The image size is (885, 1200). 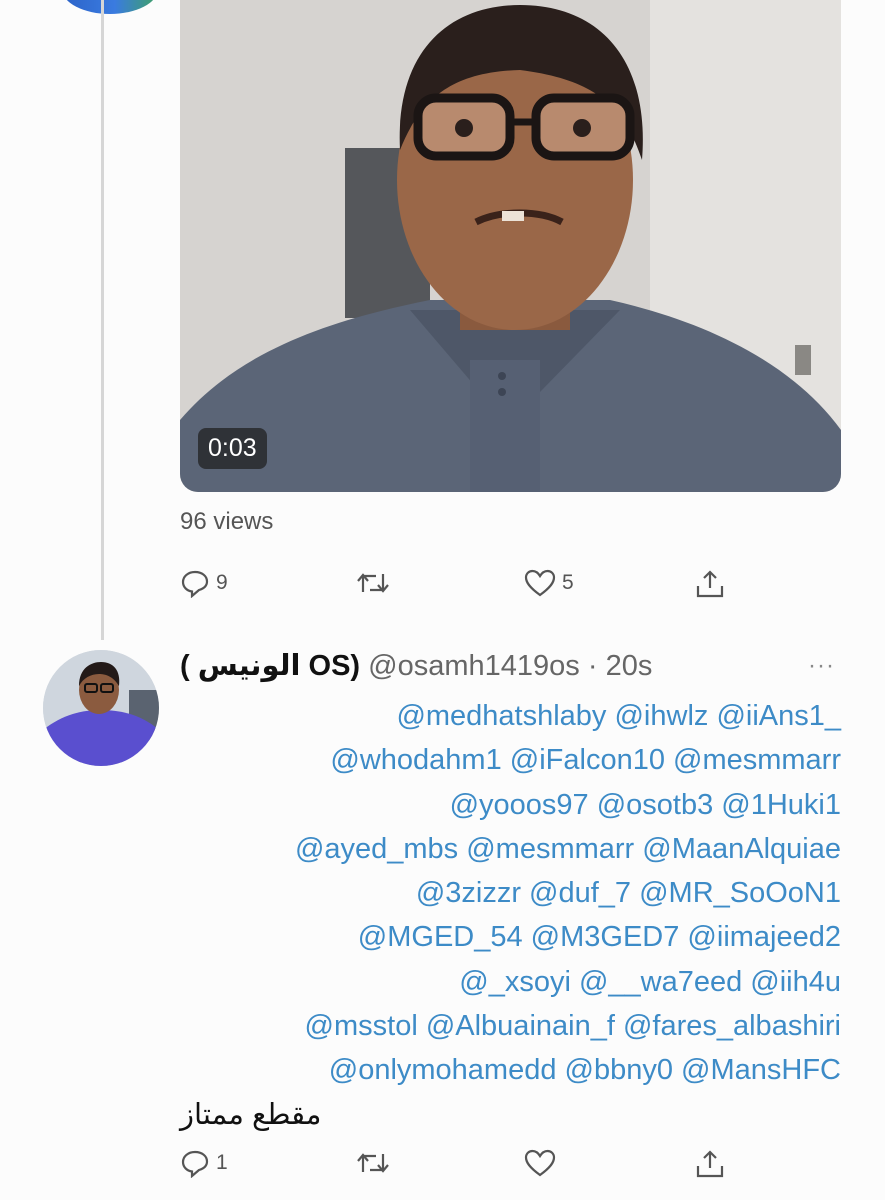 I want to click on reply-actions-bar: 1, so click(x=460, y=1168).